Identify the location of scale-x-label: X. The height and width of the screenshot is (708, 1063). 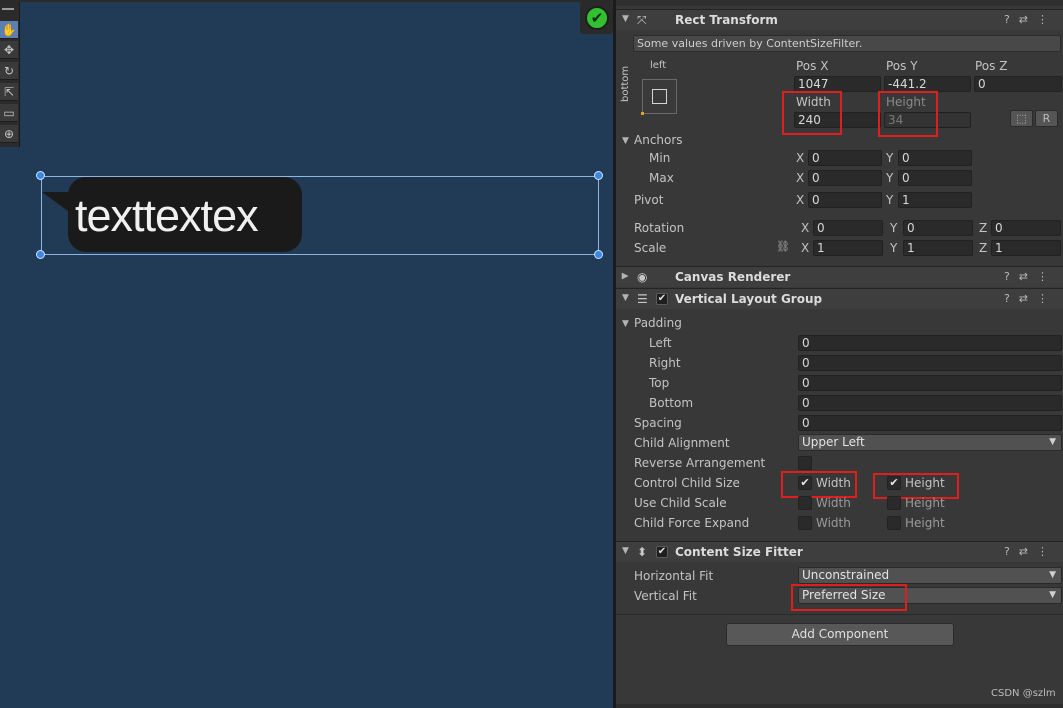
(805, 248).